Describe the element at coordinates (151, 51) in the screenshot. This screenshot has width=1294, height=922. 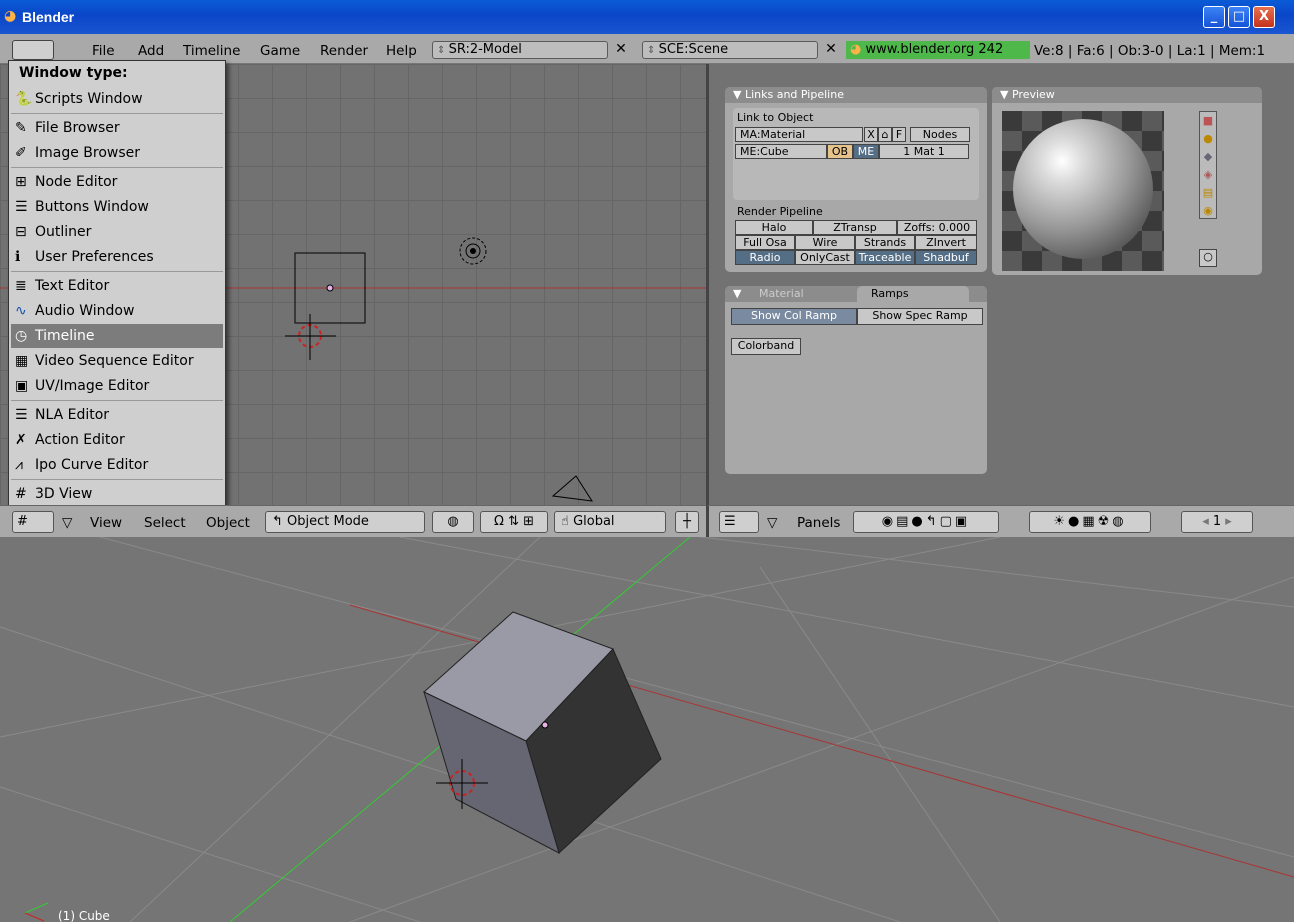
I see `menu-add: Add` at that location.